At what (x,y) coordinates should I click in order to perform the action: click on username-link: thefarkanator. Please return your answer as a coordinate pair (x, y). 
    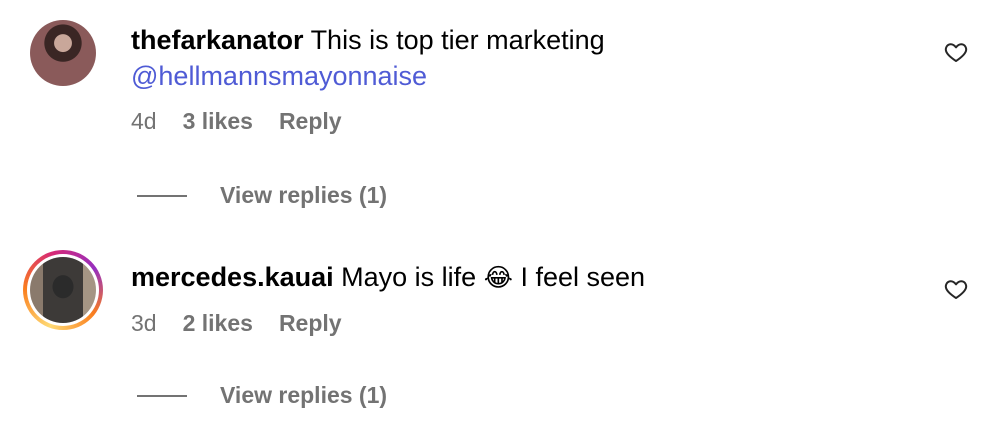
    Looking at the image, I should click on (217, 40).